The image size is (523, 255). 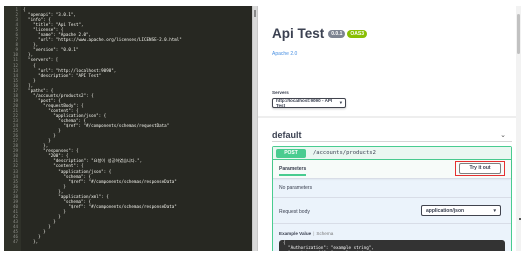 I want to click on tag-title: default, so click(x=287, y=135).